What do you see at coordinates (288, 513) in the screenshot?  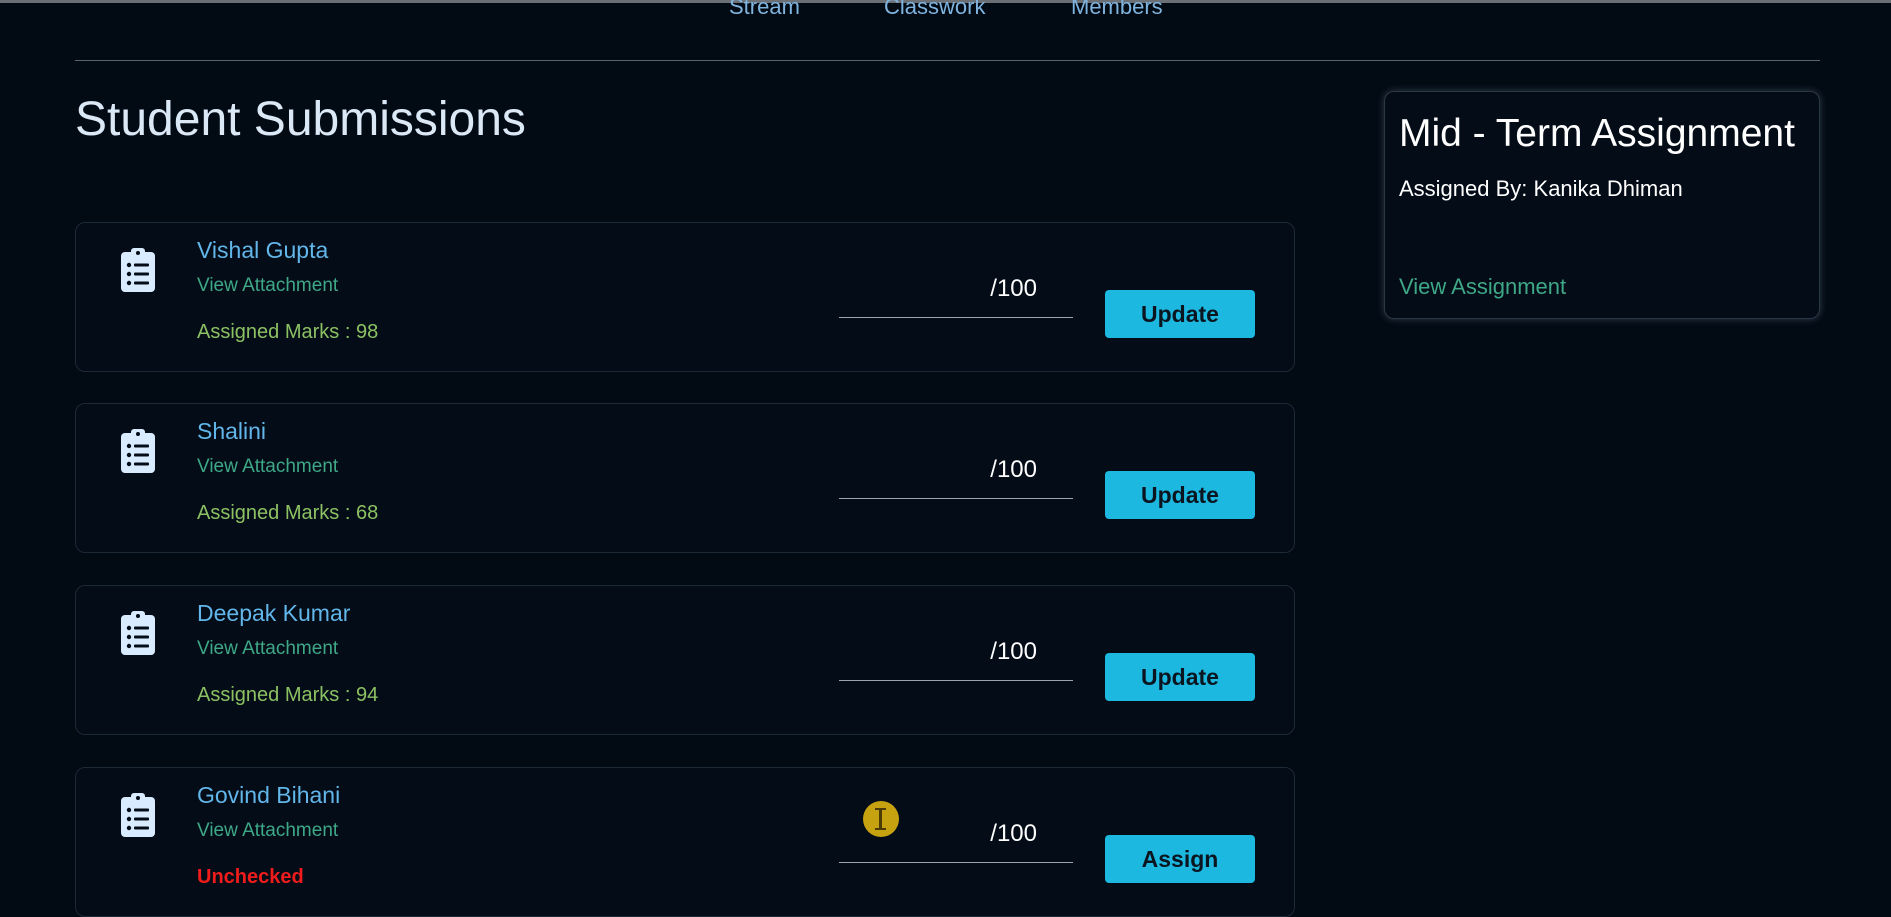 I see `assigned-marks: Assigned Marks : 68` at bounding box center [288, 513].